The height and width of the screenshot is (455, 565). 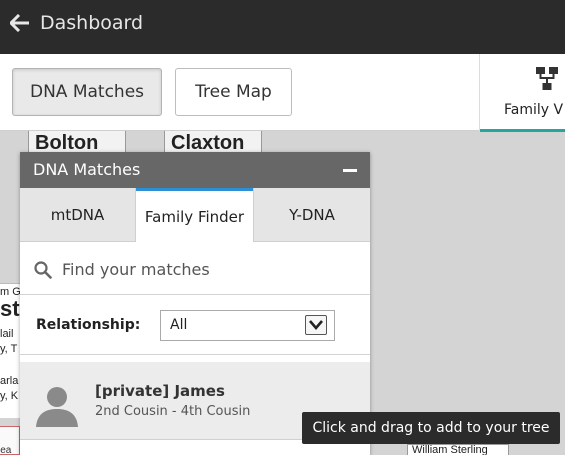 What do you see at coordinates (173, 411) in the screenshot?
I see `match-relationship: 2nd Cousin - 4th Cousin` at bounding box center [173, 411].